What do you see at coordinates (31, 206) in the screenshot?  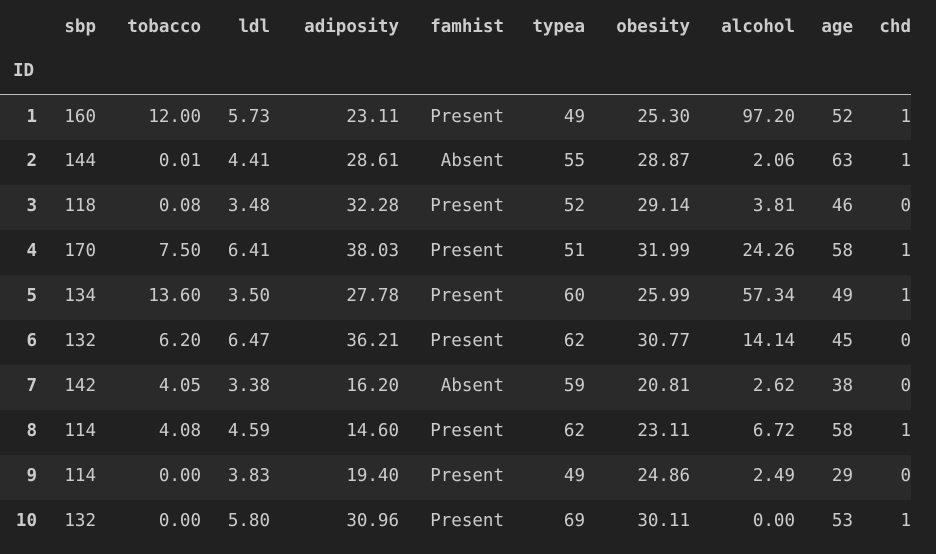 I see `row-index-cell: 3` at bounding box center [31, 206].